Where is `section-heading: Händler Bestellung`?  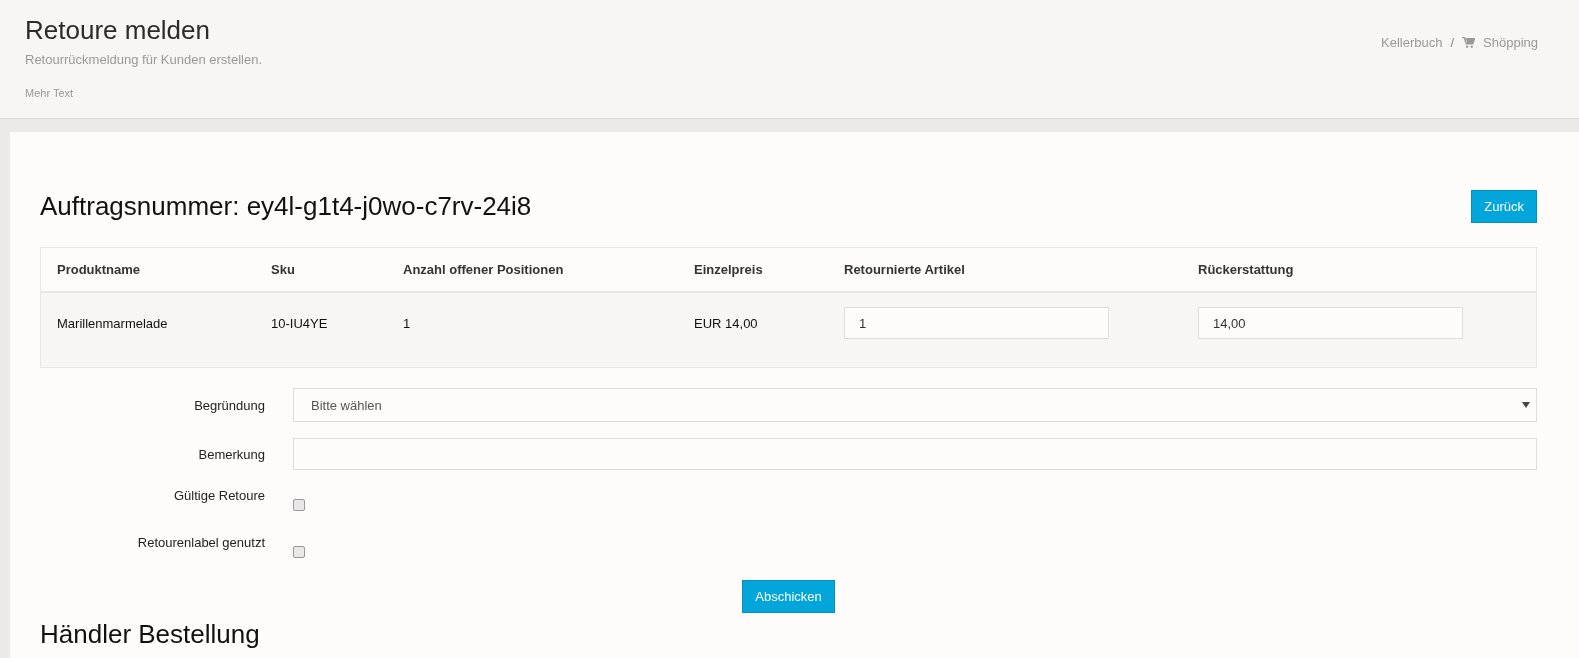
section-heading: Händler Bestellung is located at coordinates (150, 634).